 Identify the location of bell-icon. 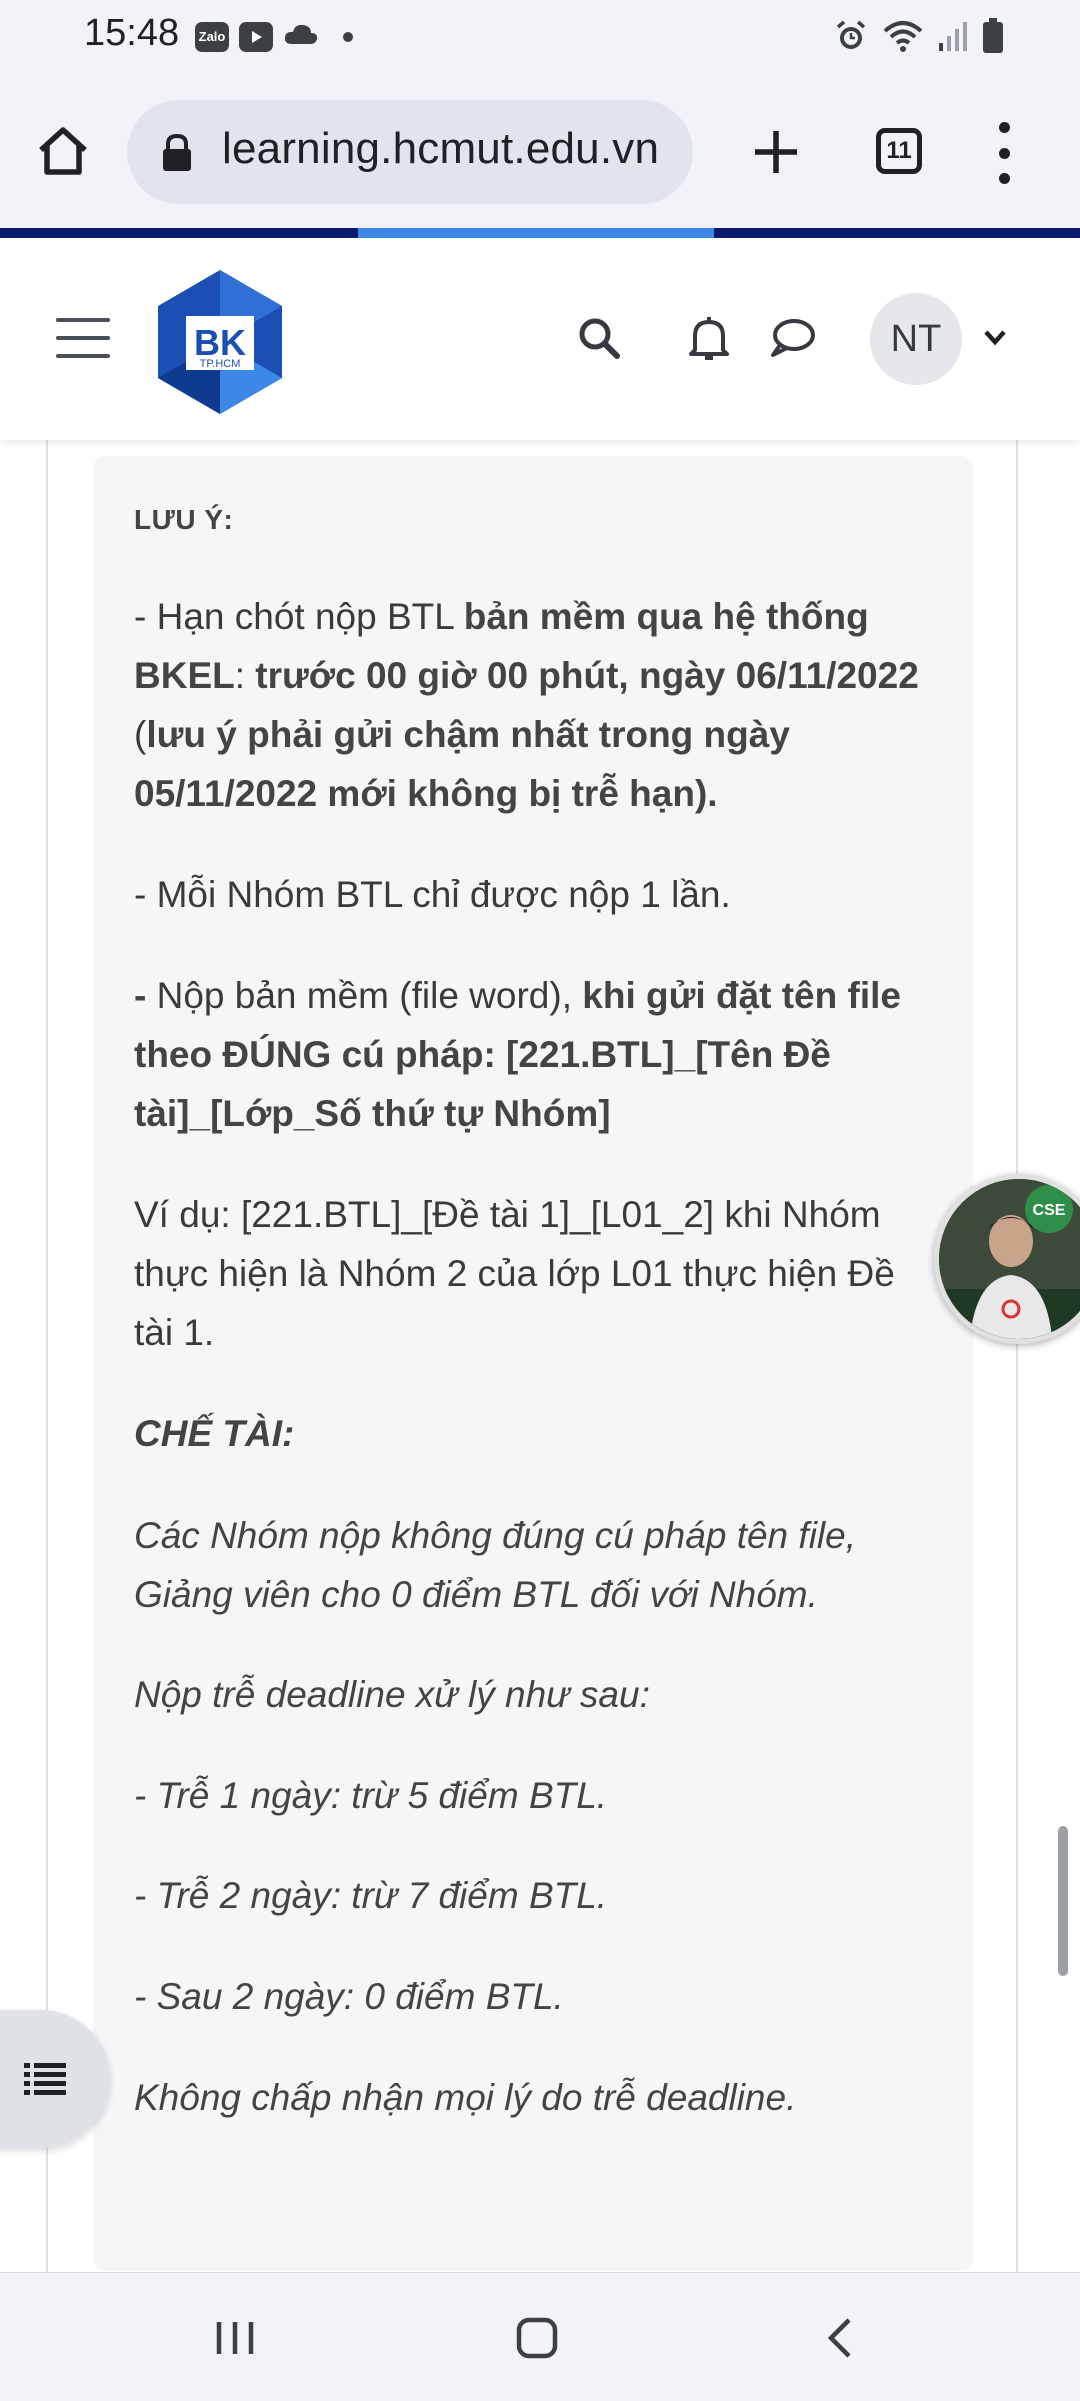
(709, 338).